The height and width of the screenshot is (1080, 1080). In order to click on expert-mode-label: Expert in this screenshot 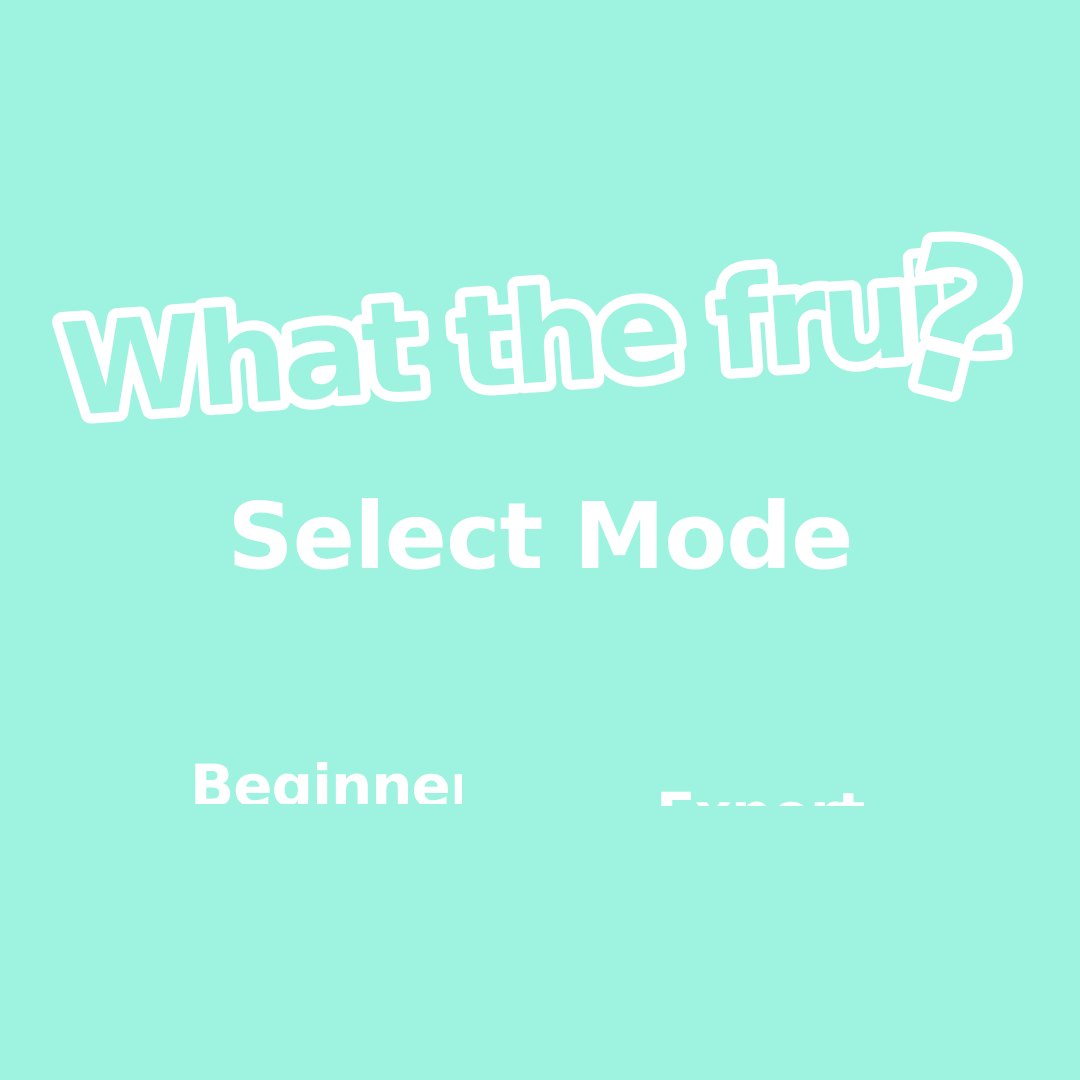, I will do `click(762, 785)`.